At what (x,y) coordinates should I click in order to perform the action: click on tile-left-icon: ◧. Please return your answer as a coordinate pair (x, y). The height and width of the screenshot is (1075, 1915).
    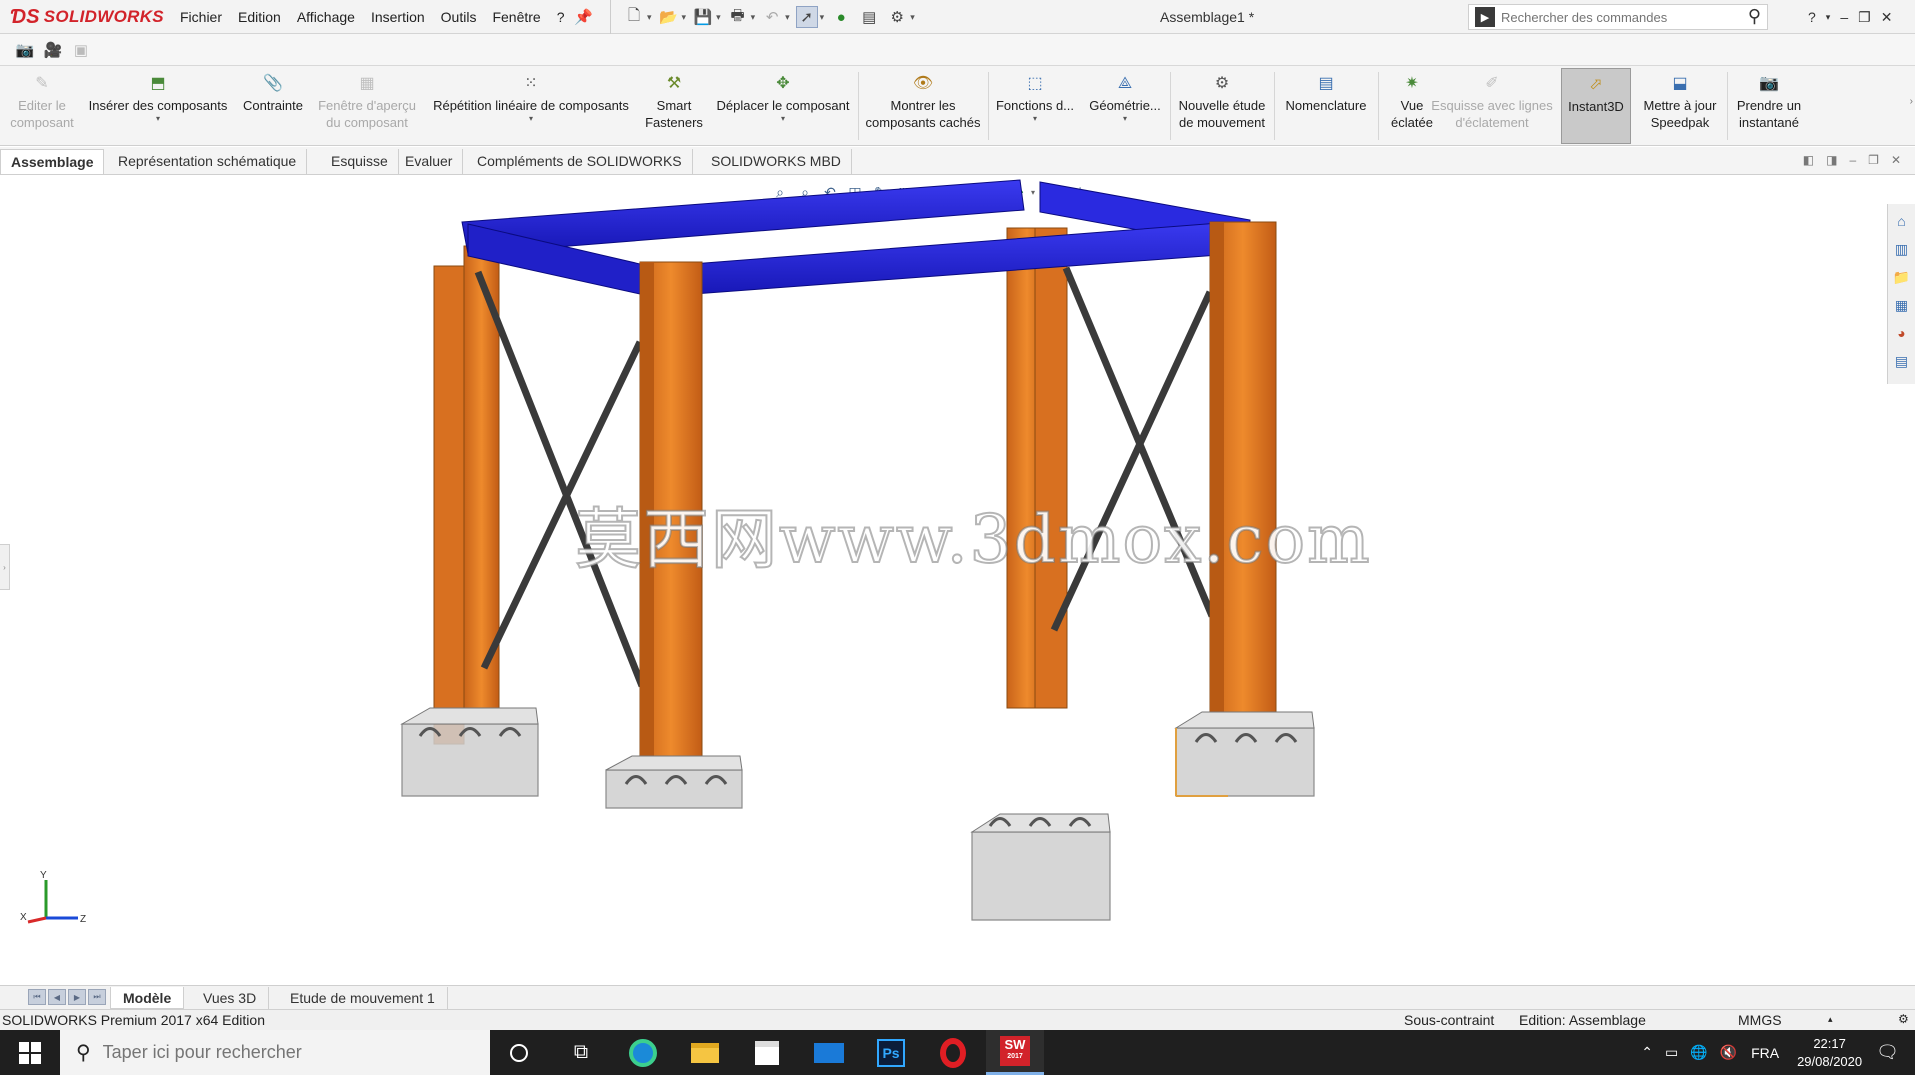
    Looking at the image, I should click on (1808, 160).